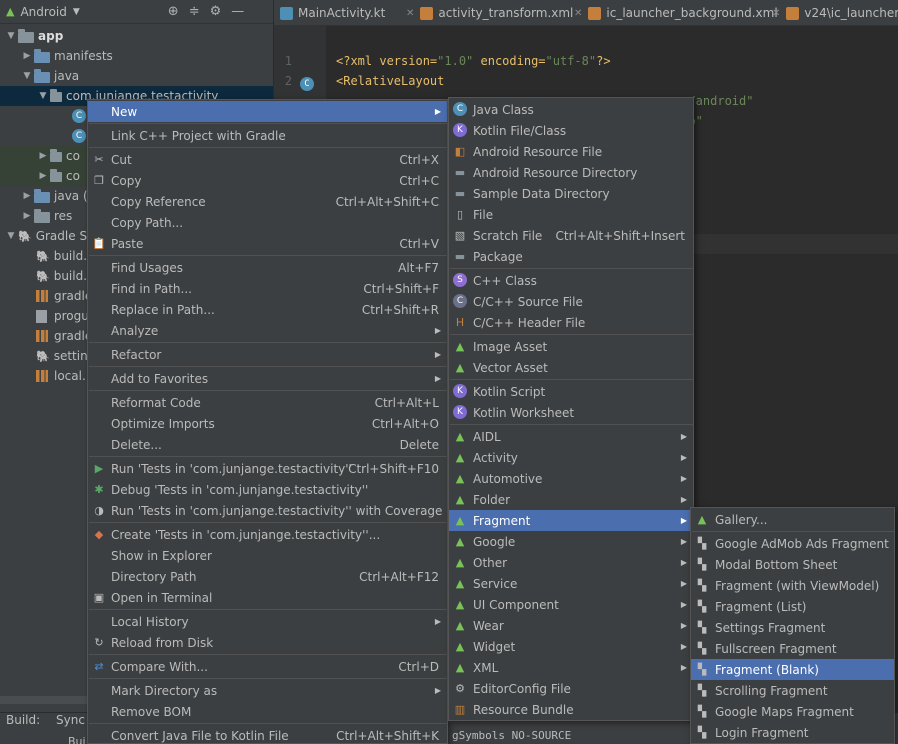 The height and width of the screenshot is (744, 898). What do you see at coordinates (489, 12) in the screenshot?
I see `editor-tab: ✕ activity_transform.xml` at bounding box center [489, 12].